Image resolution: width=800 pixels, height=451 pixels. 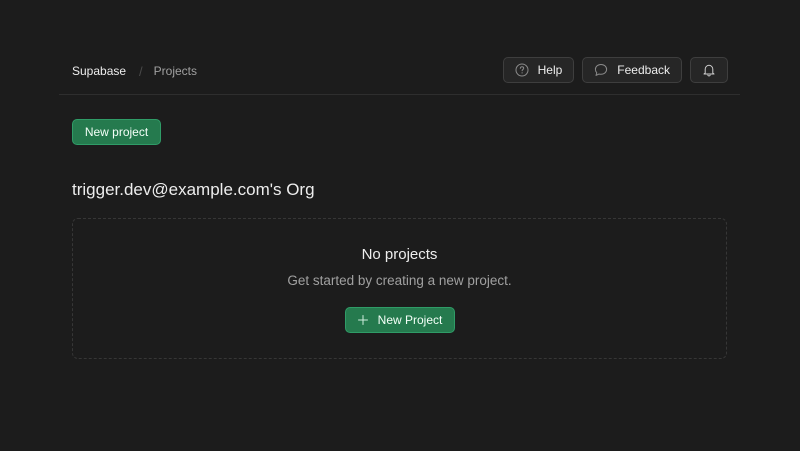 What do you see at coordinates (410, 320) in the screenshot?
I see `create-new-project-label: New Project` at bounding box center [410, 320].